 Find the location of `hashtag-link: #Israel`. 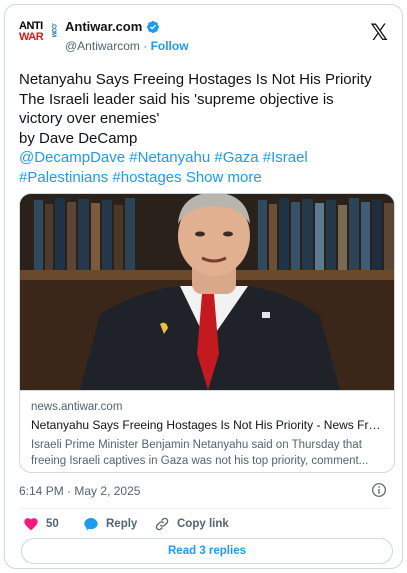

hashtag-link: #Israel is located at coordinates (285, 157).